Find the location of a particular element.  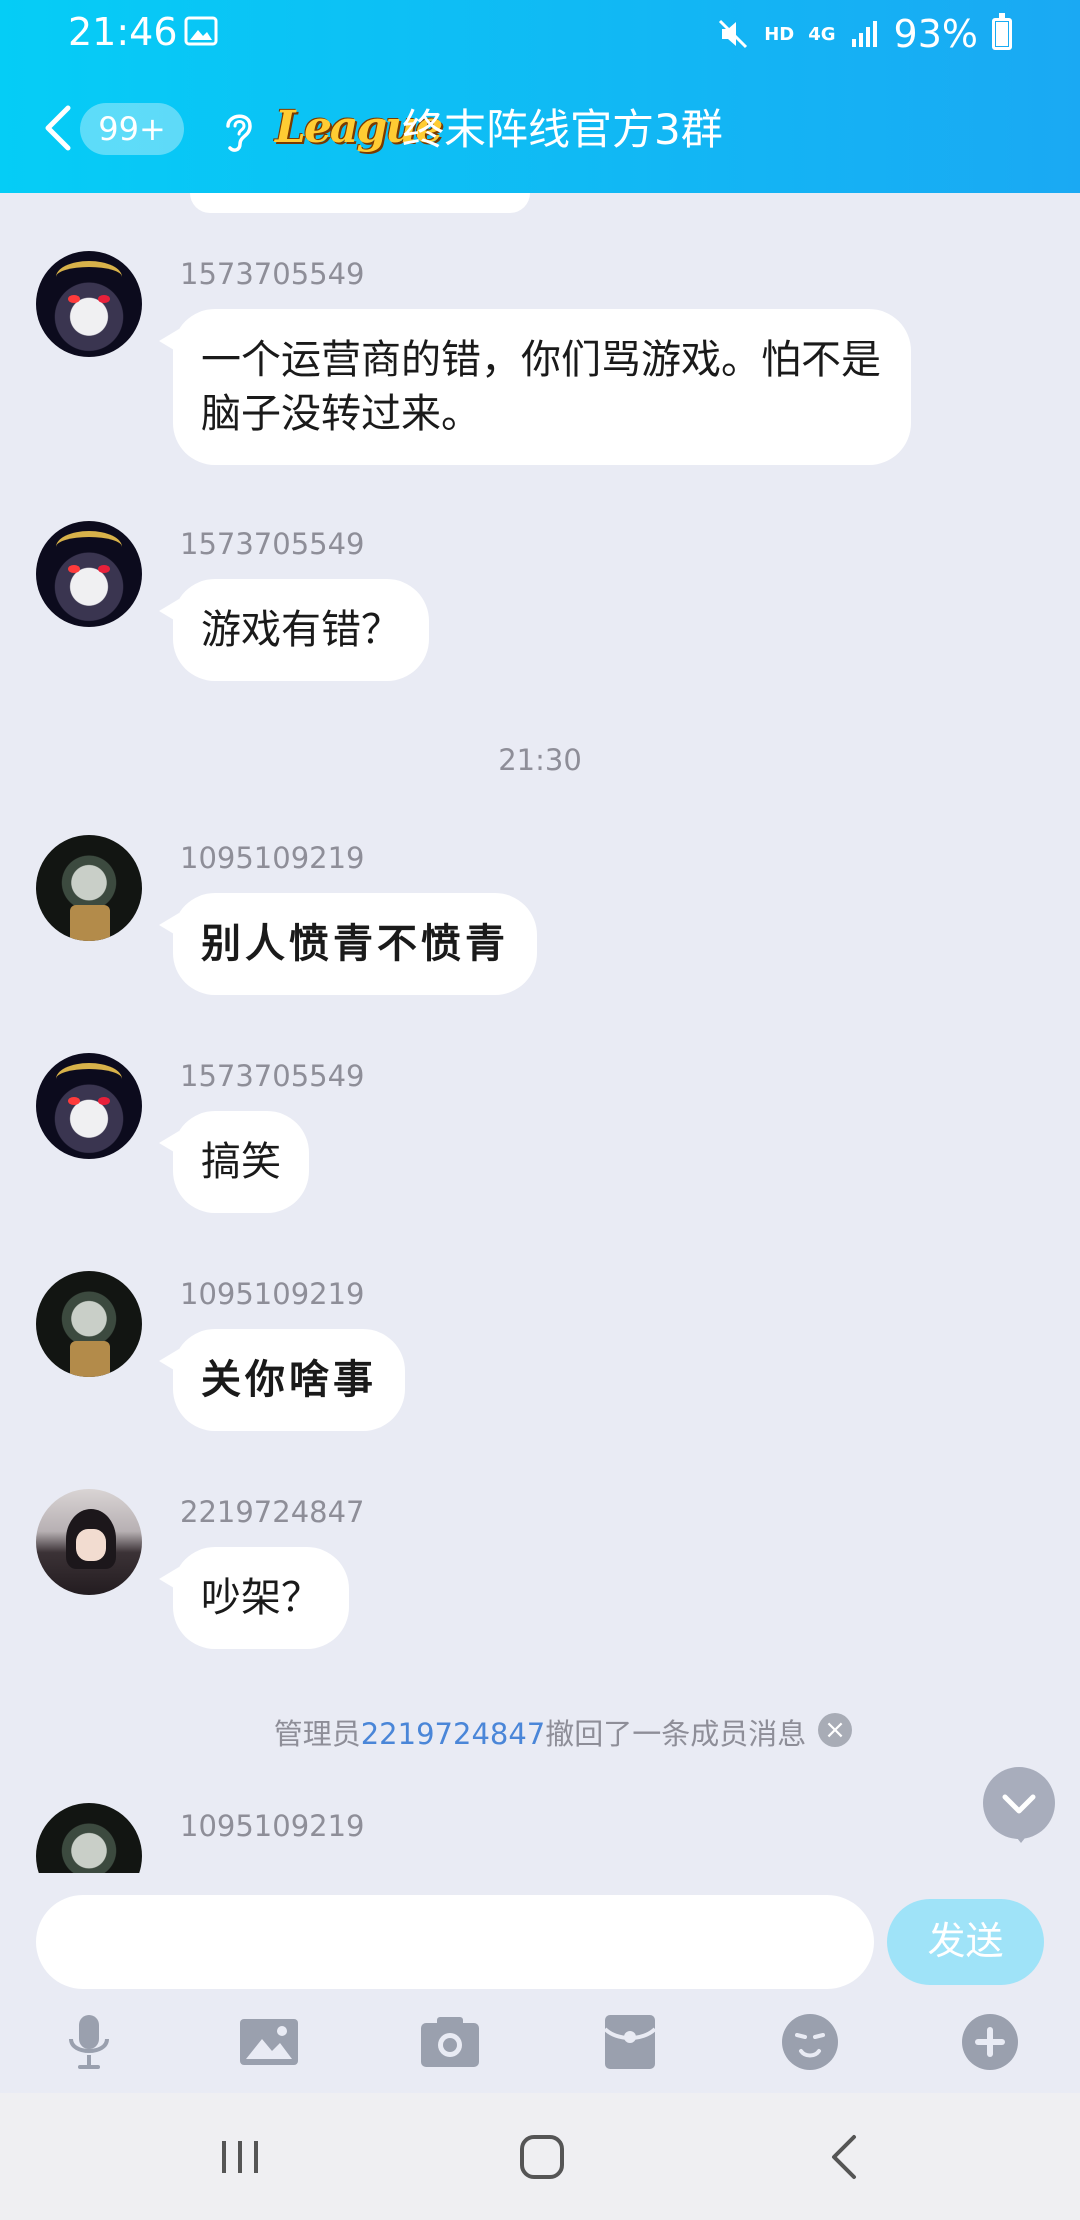

signal-icon is located at coordinates (864, 34).